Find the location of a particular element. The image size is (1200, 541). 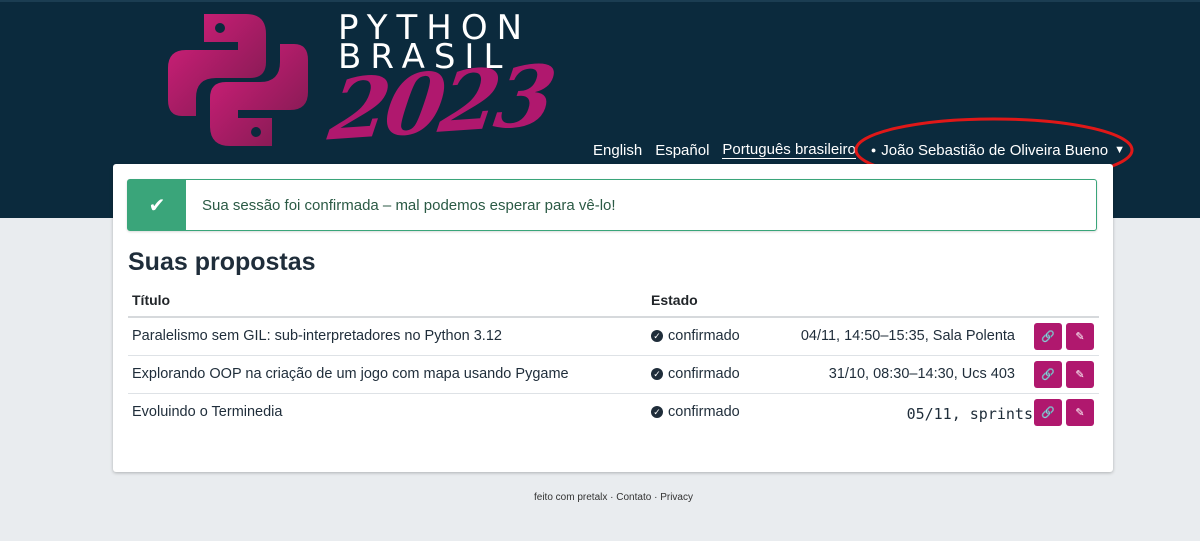

pretalx-link: feito com pretalx is located at coordinates (570, 497).